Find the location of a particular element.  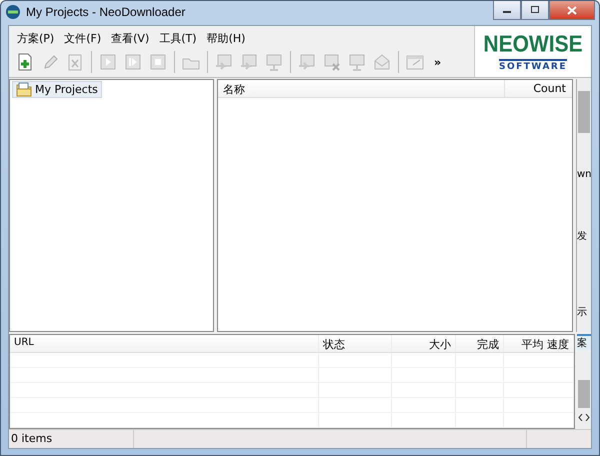

side-panel-text: 发 is located at coordinates (582, 237).